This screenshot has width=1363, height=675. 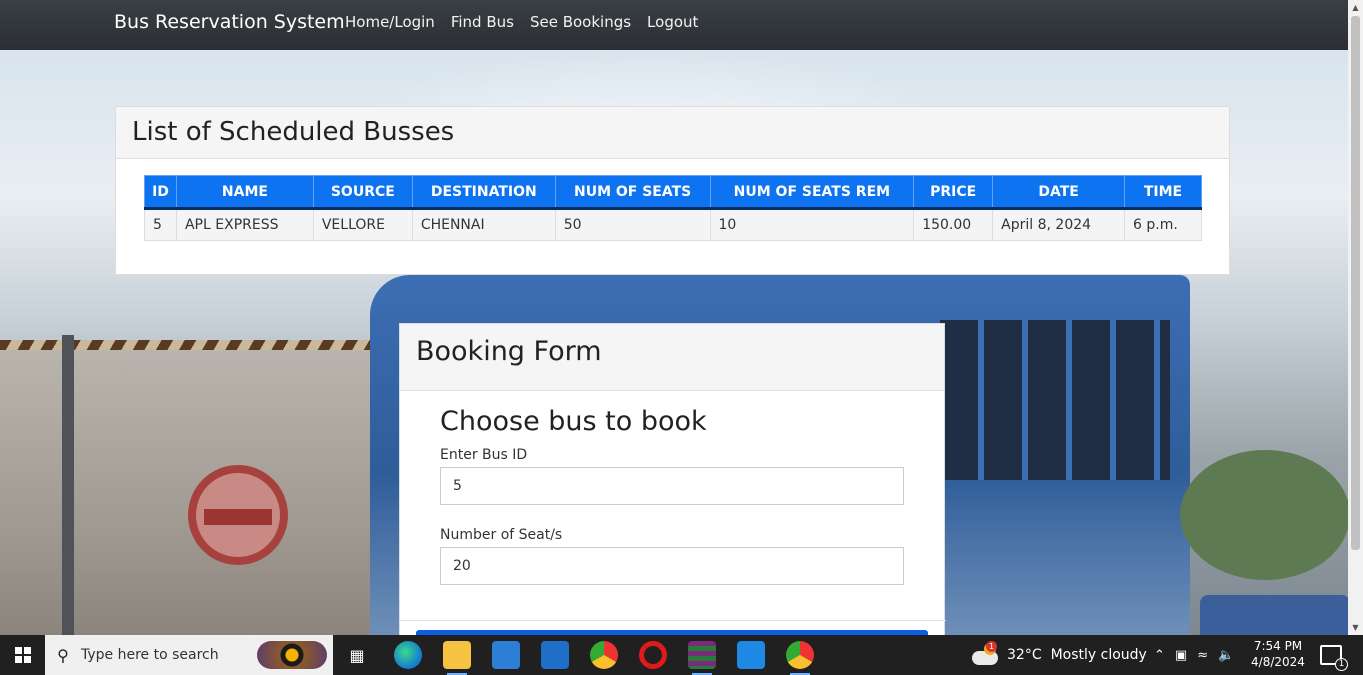 I want to click on seats-label: Number of Seat/s, so click(x=501, y=535).